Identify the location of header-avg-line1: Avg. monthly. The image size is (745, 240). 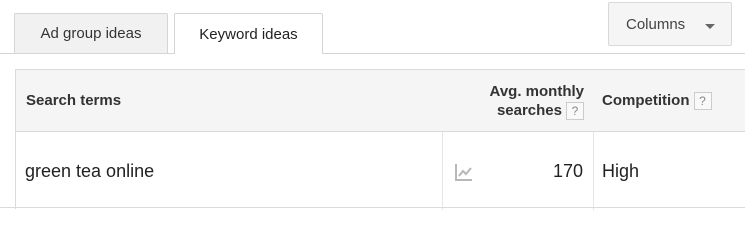
(536, 91).